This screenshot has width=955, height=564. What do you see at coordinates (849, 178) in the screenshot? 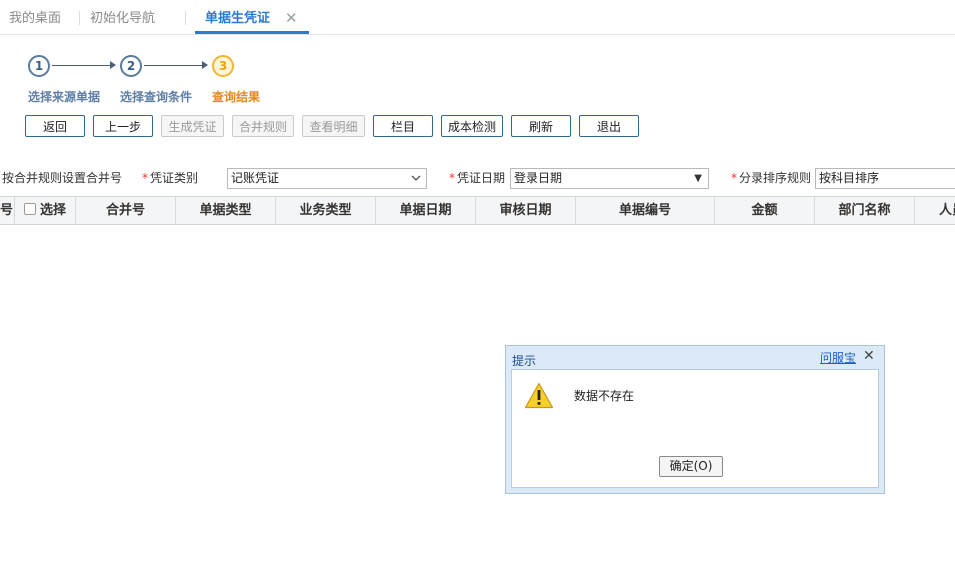
I see `sort-rule-value: 按科目排序` at bounding box center [849, 178].